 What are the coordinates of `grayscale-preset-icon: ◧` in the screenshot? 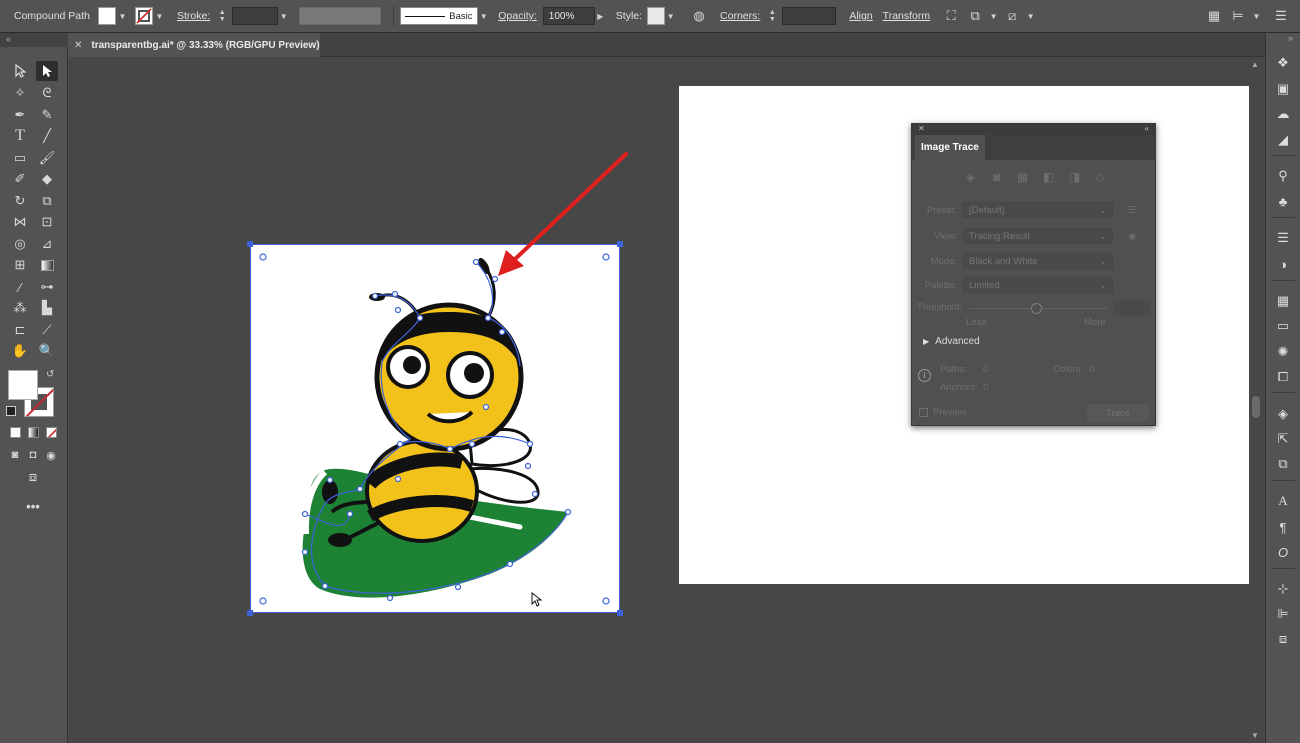 It's located at (1048, 177).